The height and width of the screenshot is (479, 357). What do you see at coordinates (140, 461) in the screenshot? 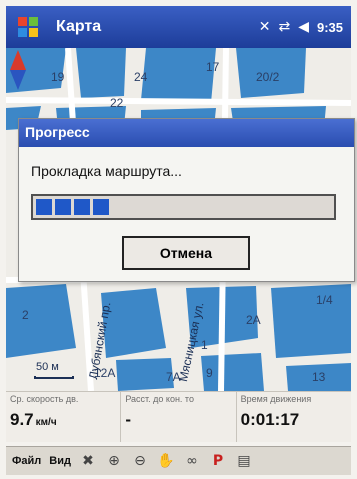
I see `zoom-out-icon: ⊖` at bounding box center [140, 461].